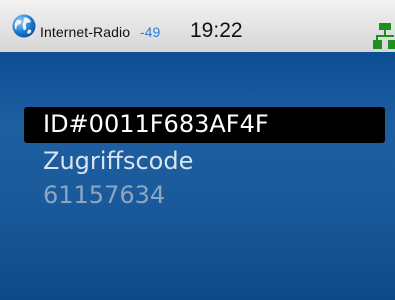 The image size is (395, 300). Describe the element at coordinates (150, 32) in the screenshot. I see `signal-strength: -49` at that location.